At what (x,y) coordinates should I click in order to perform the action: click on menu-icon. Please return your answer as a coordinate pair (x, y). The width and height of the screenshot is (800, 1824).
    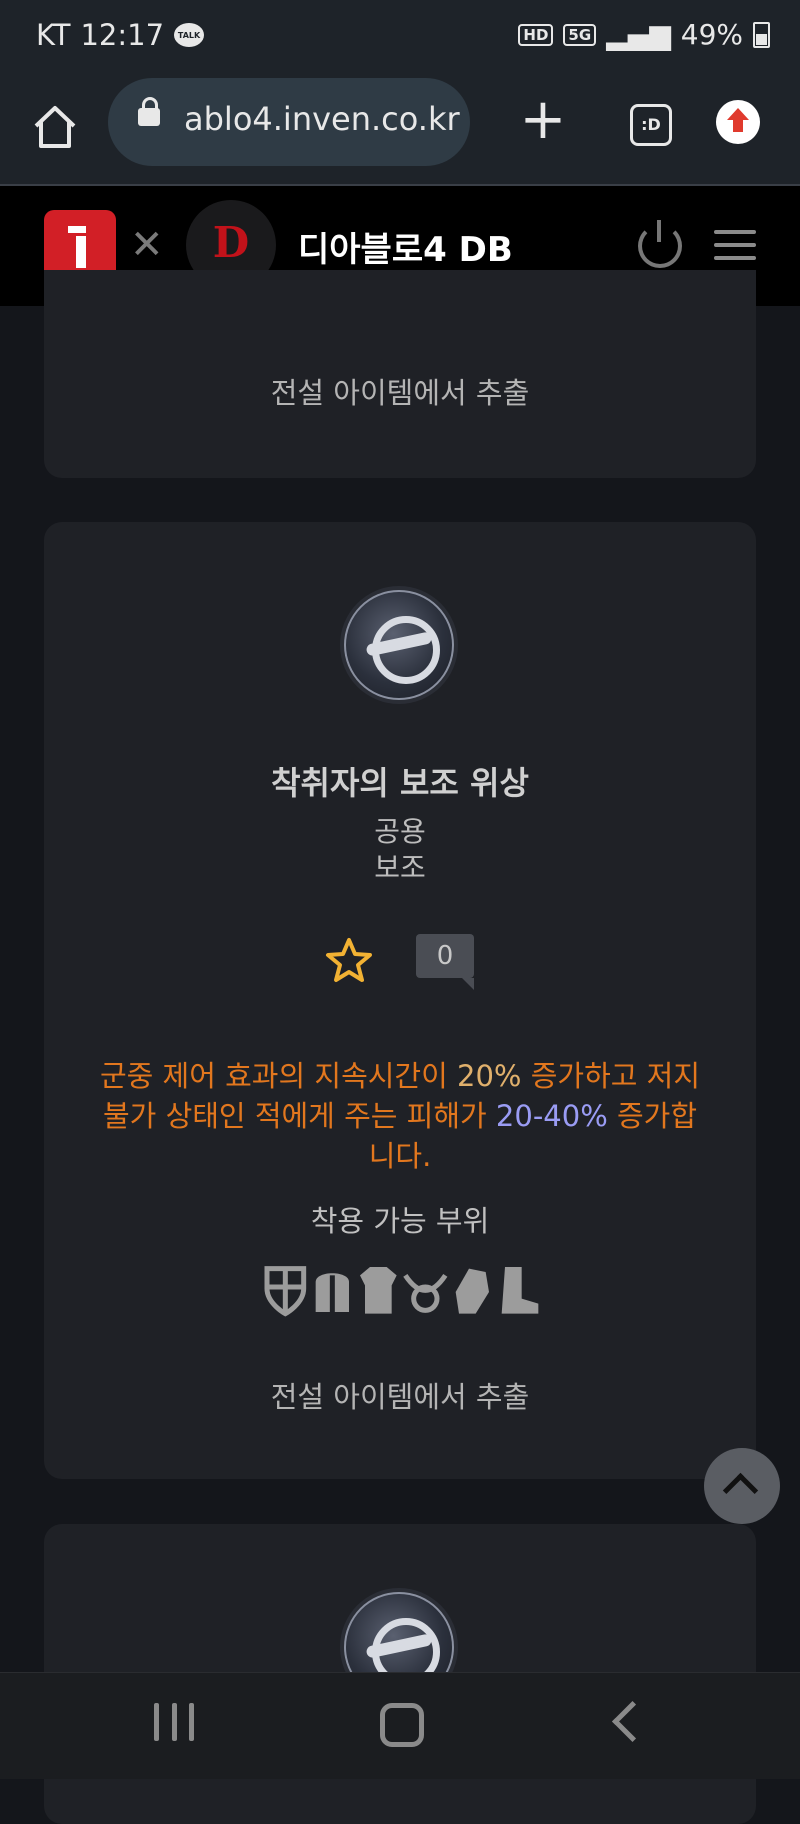
    Looking at the image, I should click on (735, 249).